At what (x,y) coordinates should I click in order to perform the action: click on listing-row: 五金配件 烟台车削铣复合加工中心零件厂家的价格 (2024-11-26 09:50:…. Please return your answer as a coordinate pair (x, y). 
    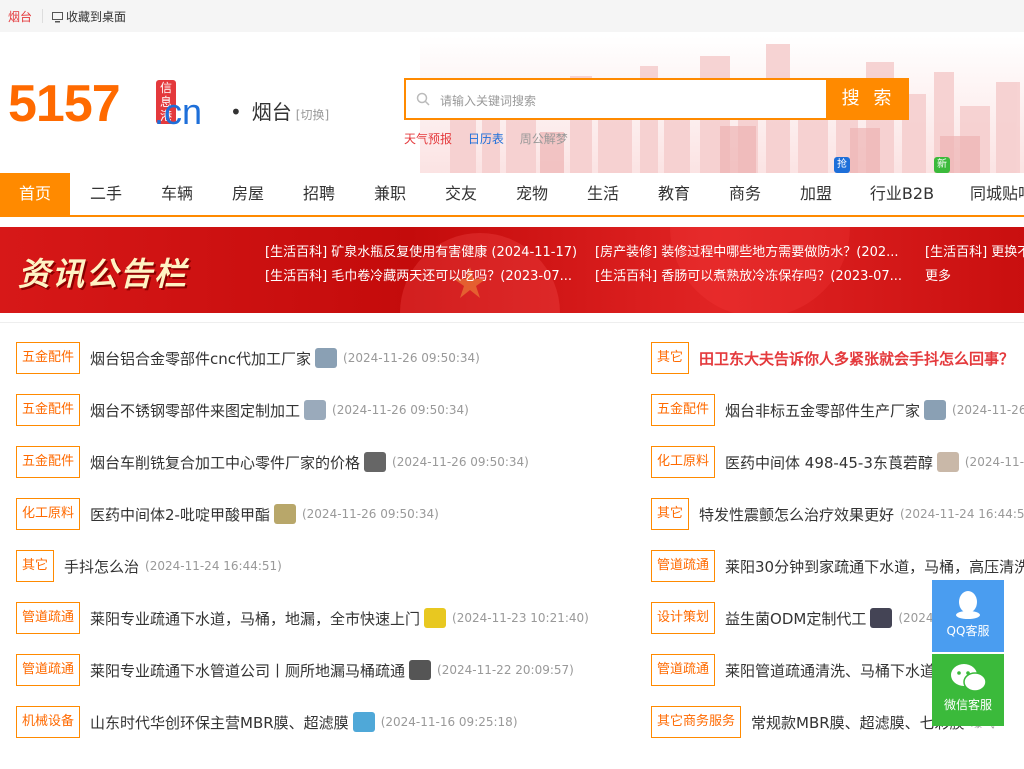
    Looking at the image, I should click on (272, 462).